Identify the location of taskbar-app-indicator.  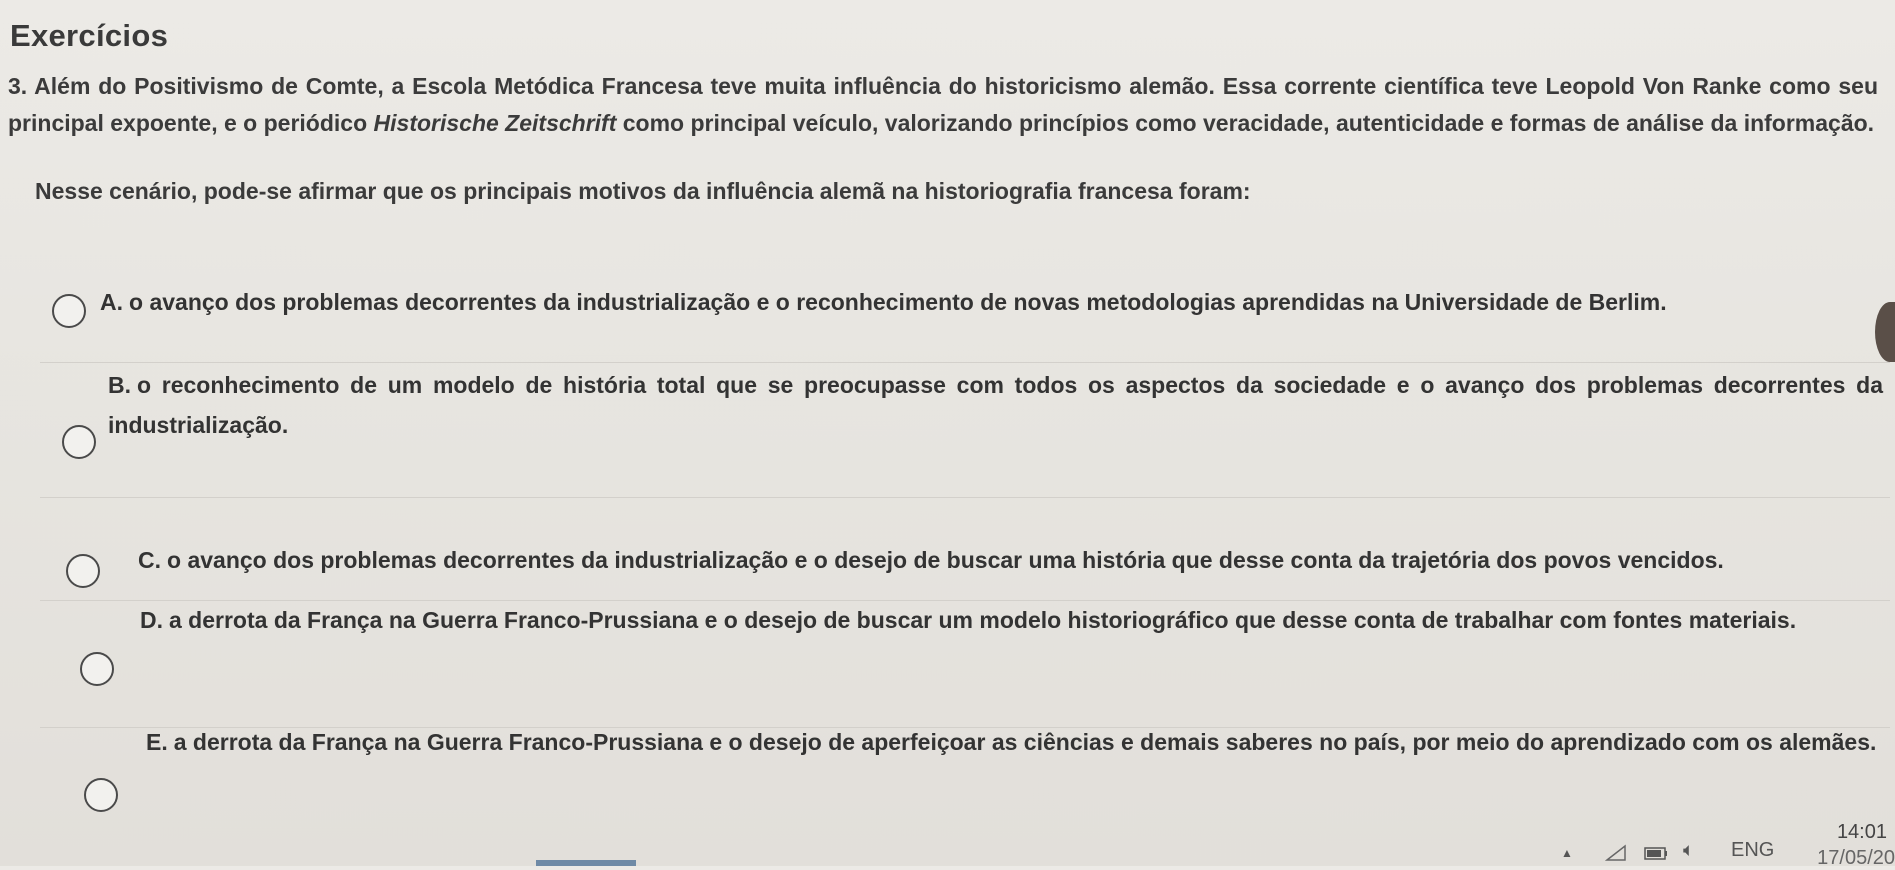
(586, 863).